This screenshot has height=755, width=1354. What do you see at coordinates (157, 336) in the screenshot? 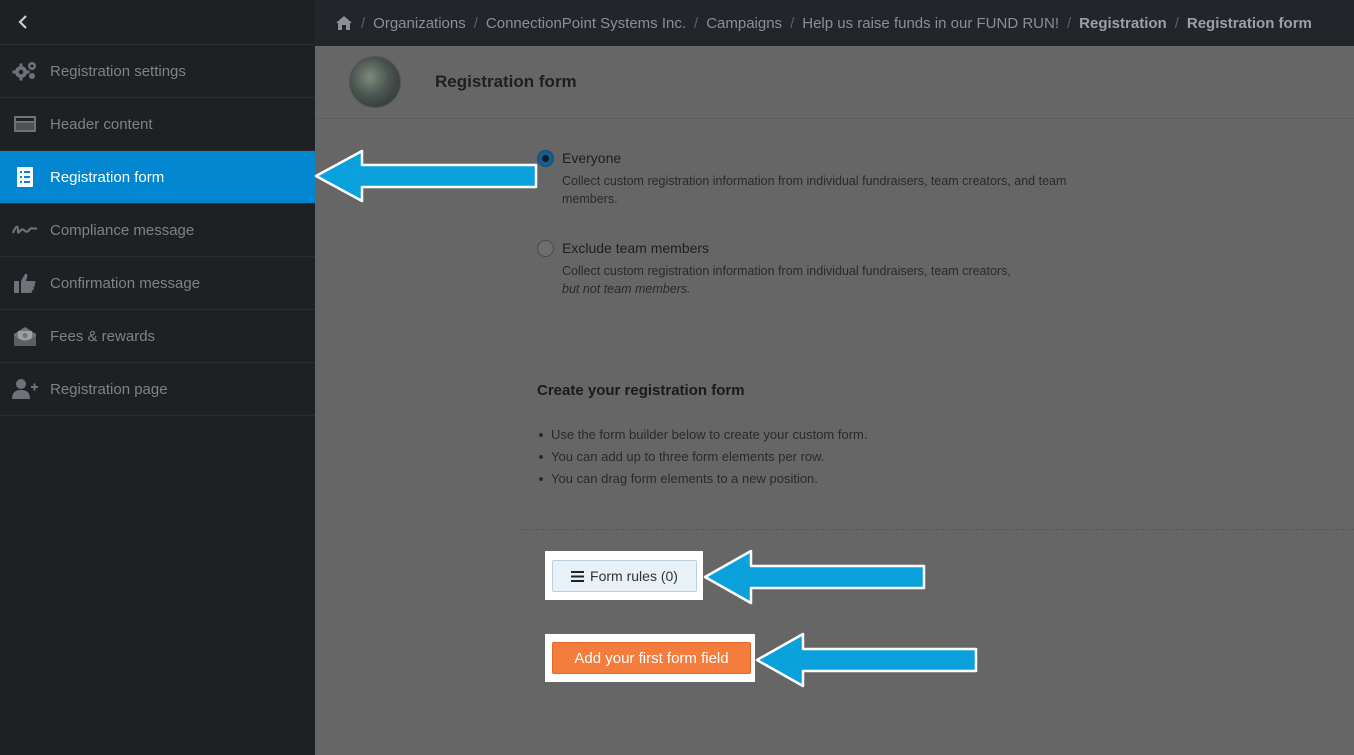
I see `sidebar-item-fees-rewards: Fees & rewards` at bounding box center [157, 336].